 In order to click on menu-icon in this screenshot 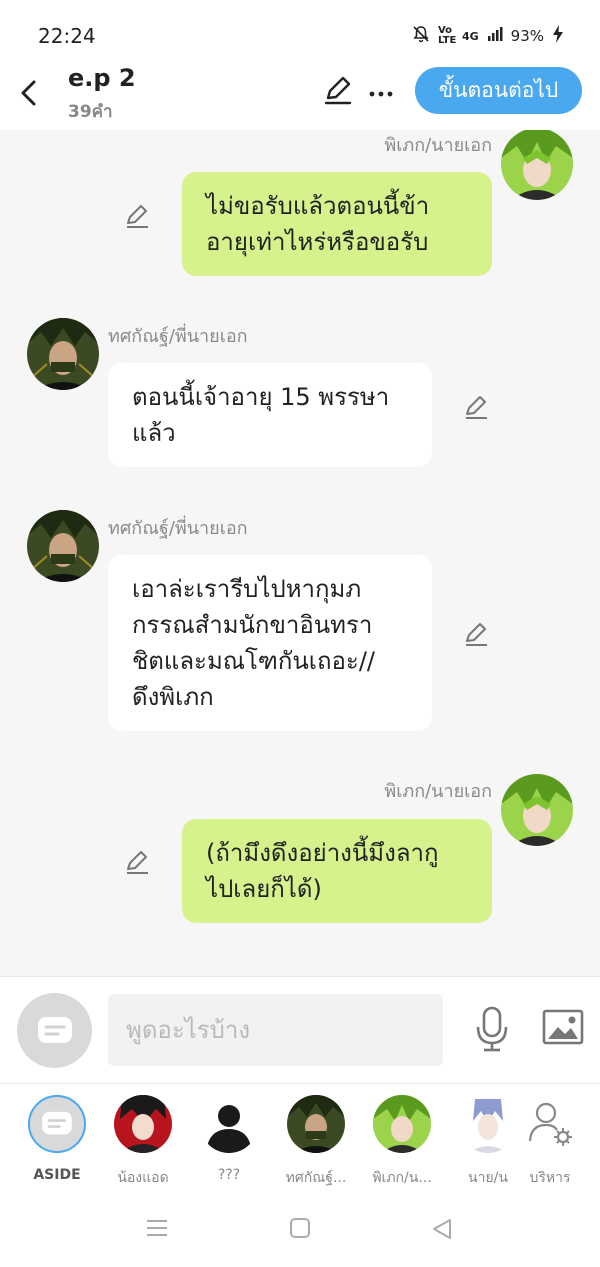, I will do `click(157, 1228)`.